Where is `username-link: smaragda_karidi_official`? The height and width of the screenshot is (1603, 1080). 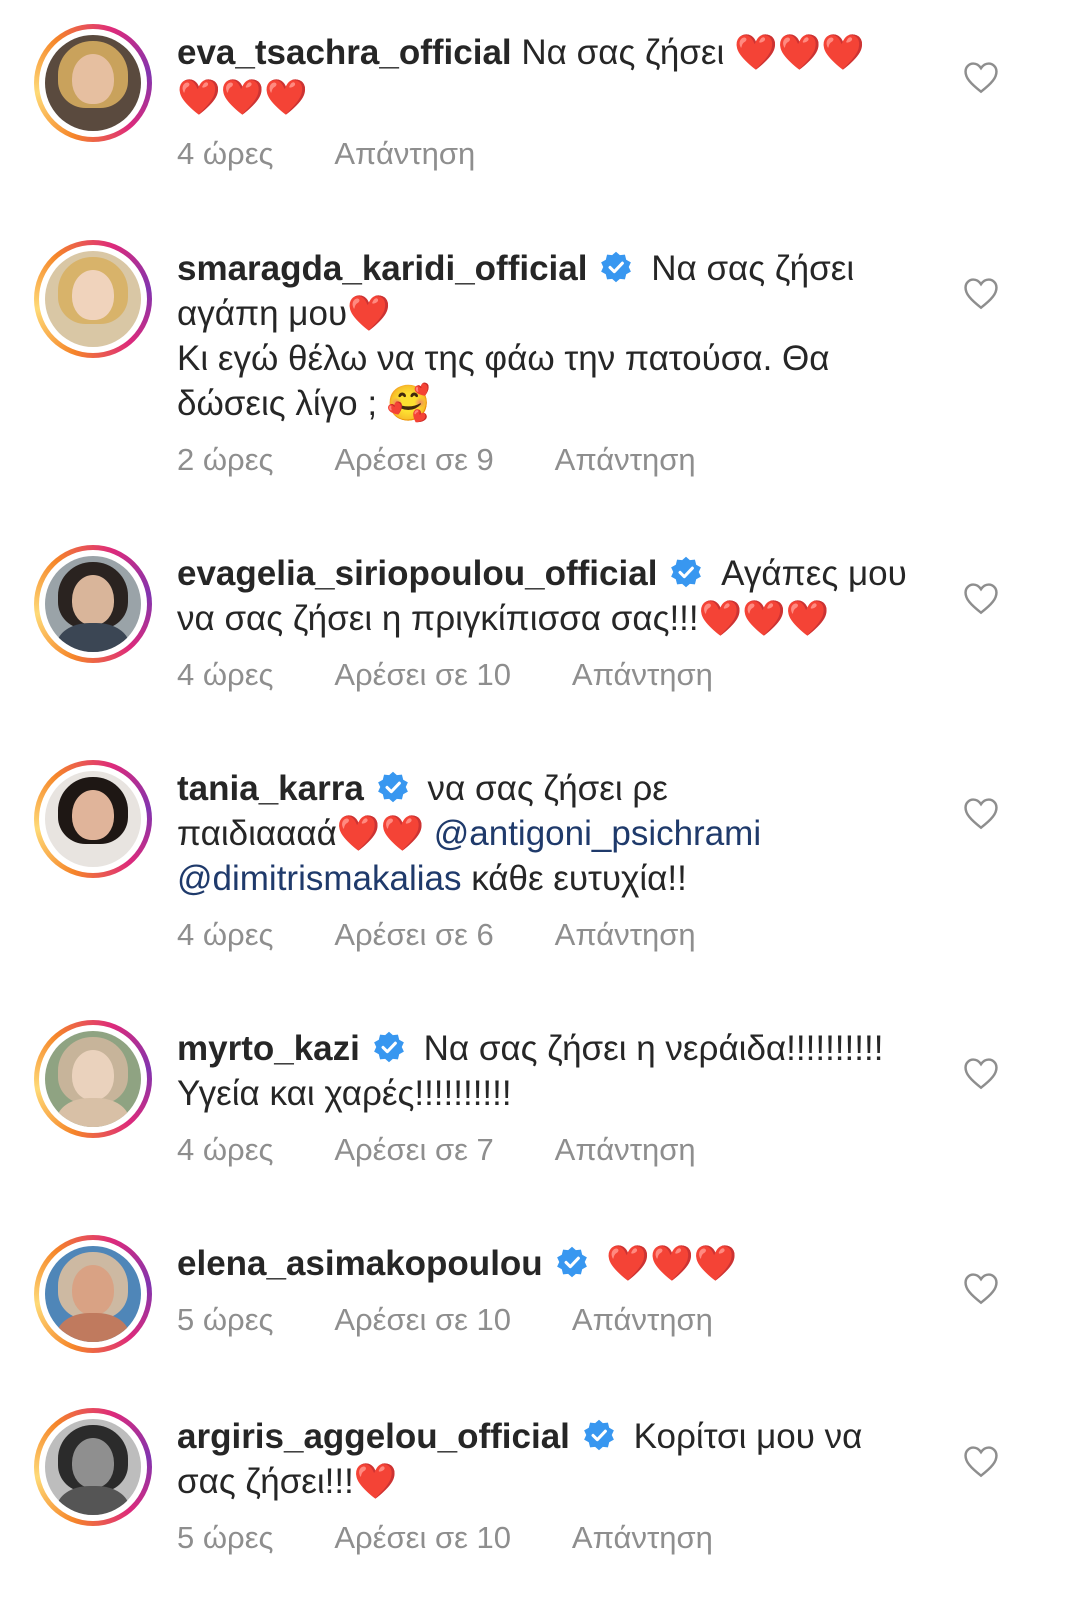
username-link: smaragda_karidi_official is located at coordinates (382, 268).